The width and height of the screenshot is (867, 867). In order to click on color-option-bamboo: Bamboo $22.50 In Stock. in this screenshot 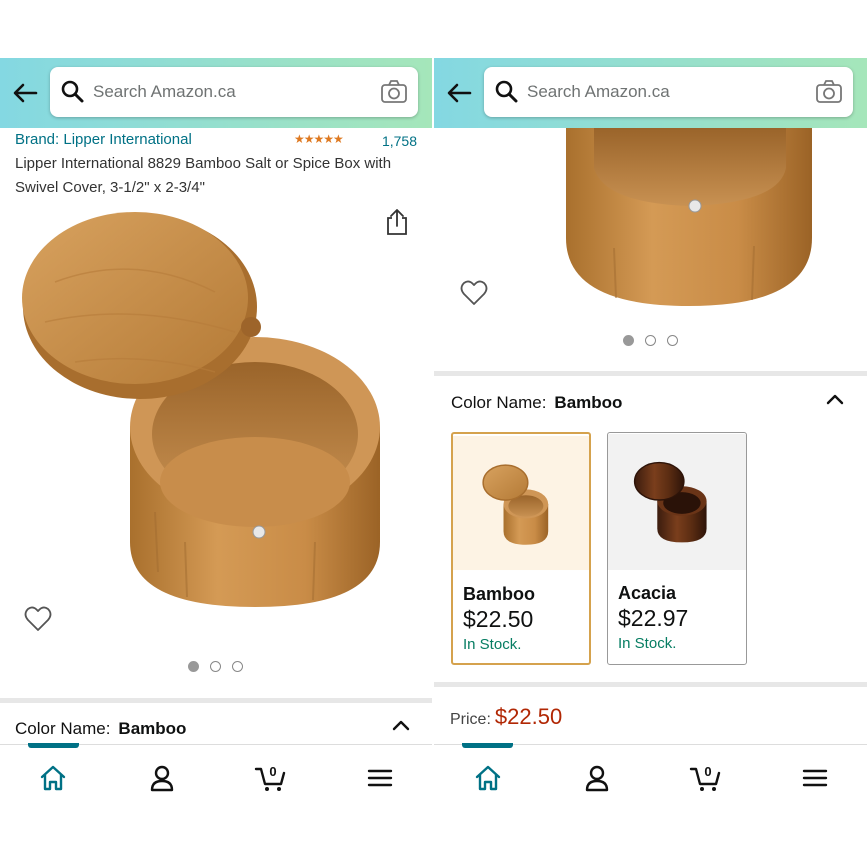, I will do `click(521, 548)`.